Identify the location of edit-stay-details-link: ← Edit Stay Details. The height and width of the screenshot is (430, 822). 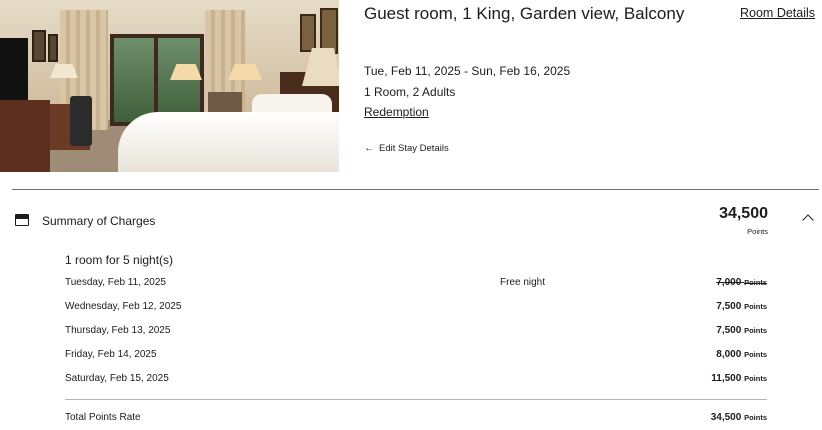
(406, 148).